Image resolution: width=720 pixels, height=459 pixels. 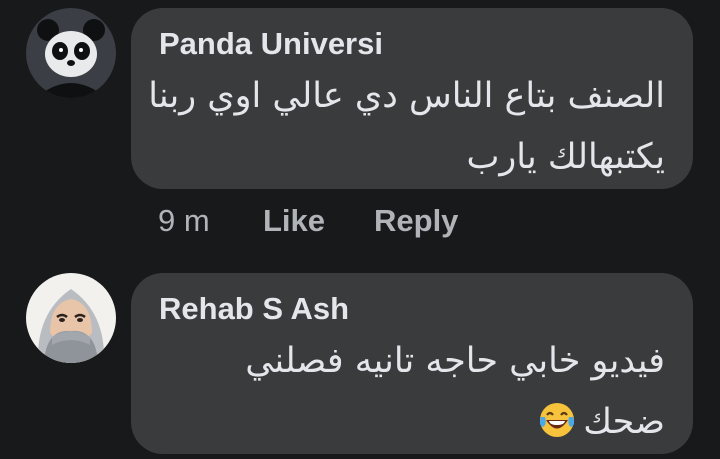 I want to click on comment-text-line: ضحك, so click(x=405, y=422).